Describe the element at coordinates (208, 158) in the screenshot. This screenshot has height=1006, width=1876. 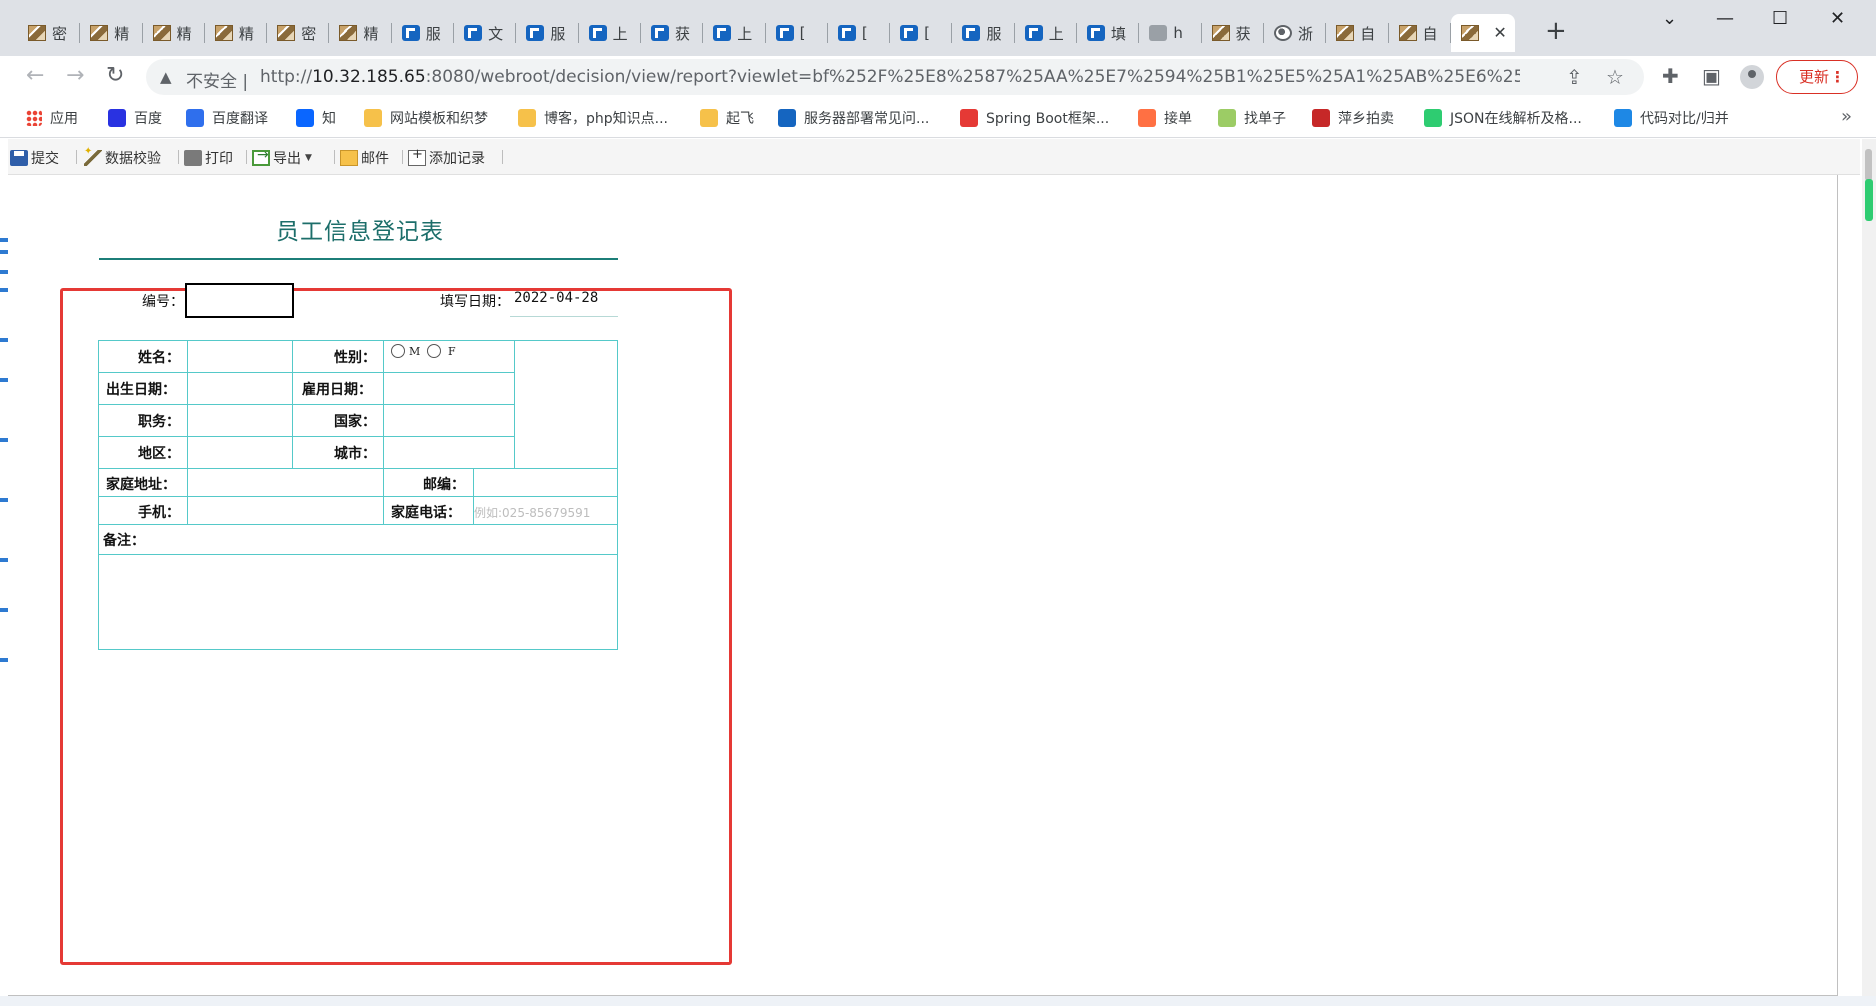
I see `print-button: 打印` at that location.